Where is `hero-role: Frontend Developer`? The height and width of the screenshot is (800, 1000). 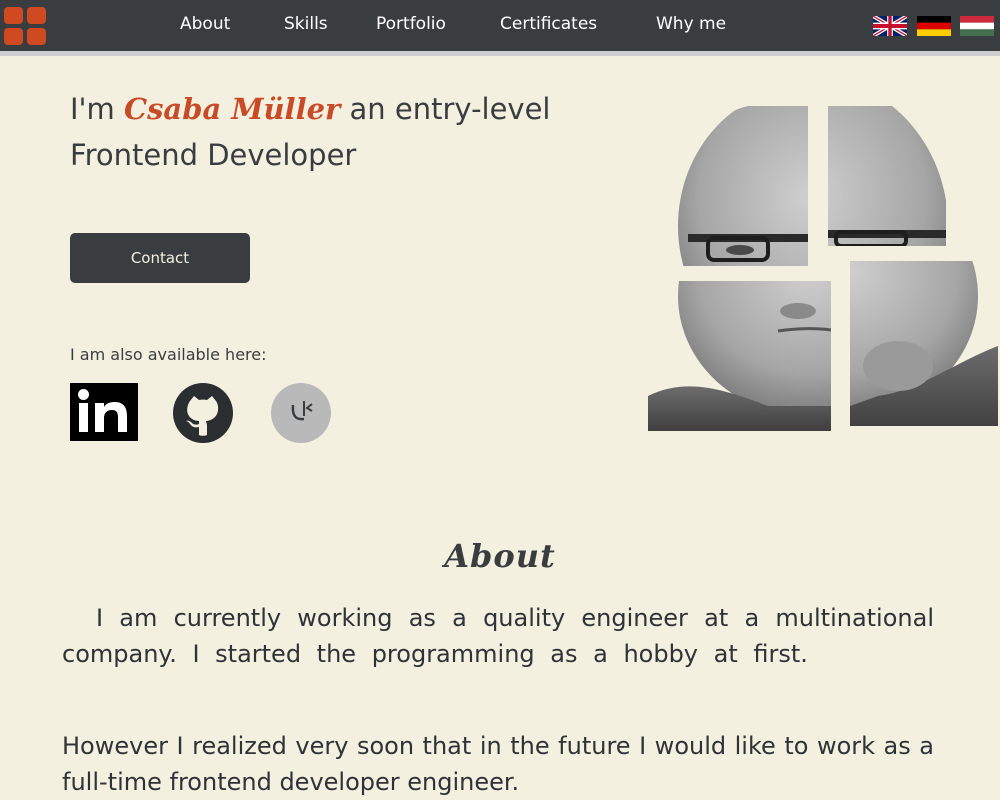 hero-role: Frontend Developer is located at coordinates (213, 155).